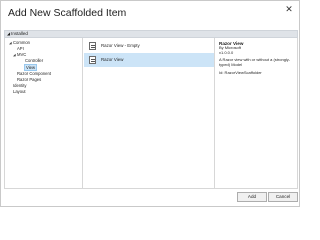 This screenshot has height=240, width=320. Describe the element at coordinates (283, 197) in the screenshot. I see `cancel-button: Cancel` at that location.